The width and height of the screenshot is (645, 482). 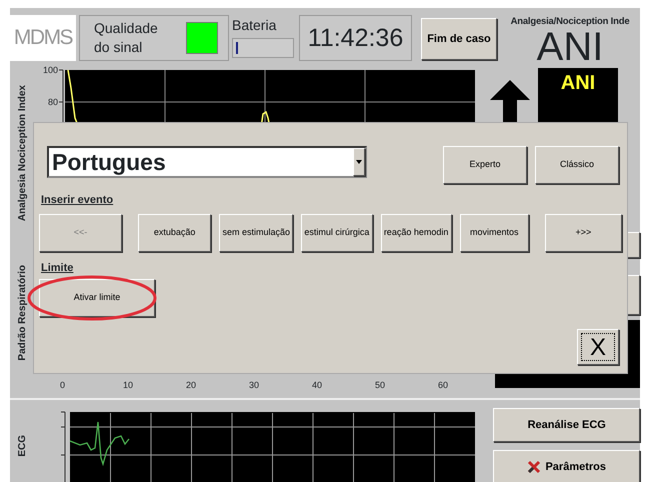 What do you see at coordinates (494, 233) in the screenshot?
I see `event-button: movimentos` at bounding box center [494, 233].